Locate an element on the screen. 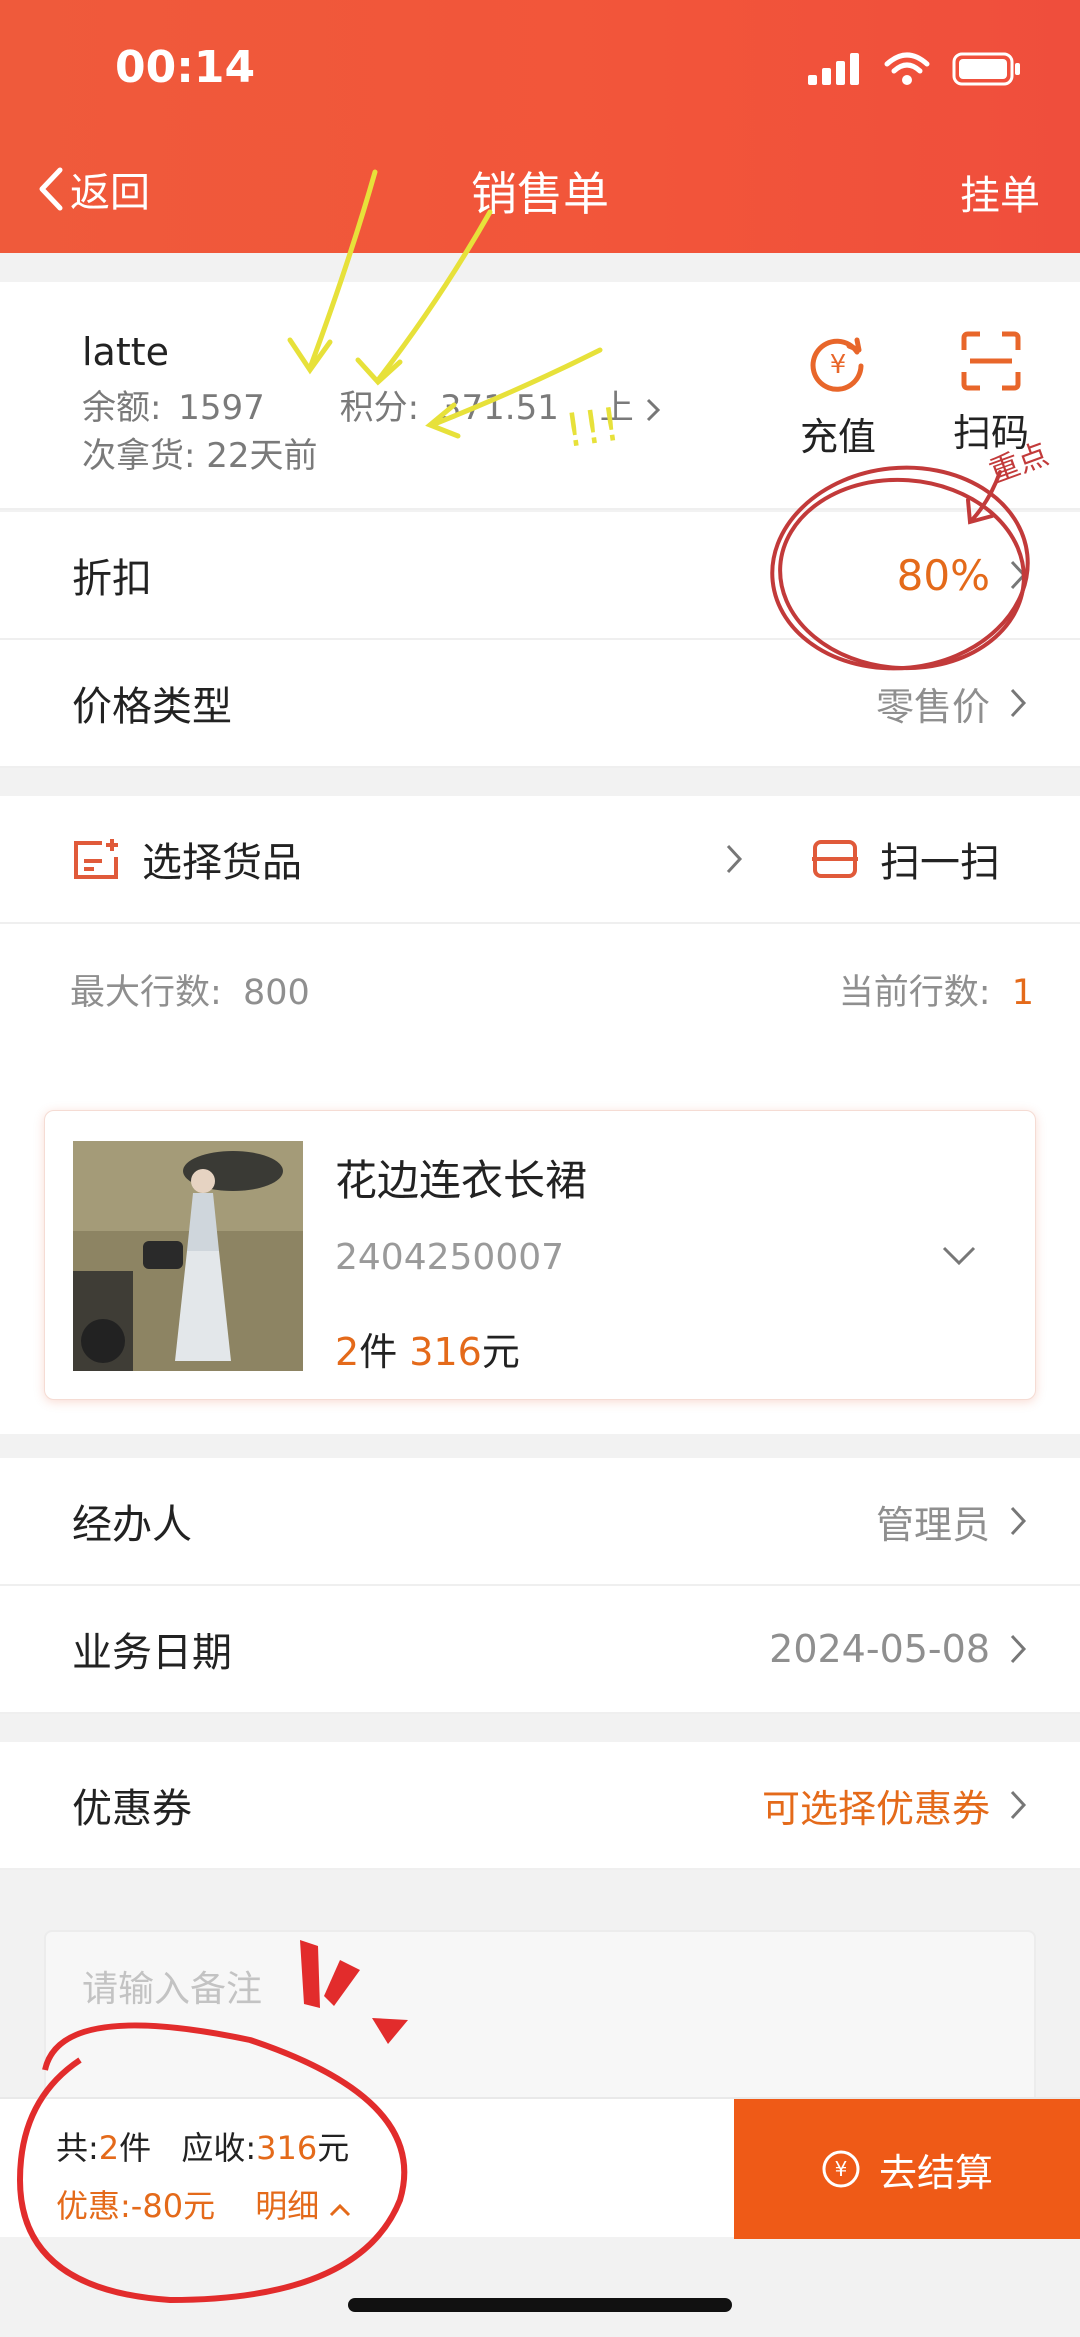  scan-code-button: 扫码 is located at coordinates (991, 393).